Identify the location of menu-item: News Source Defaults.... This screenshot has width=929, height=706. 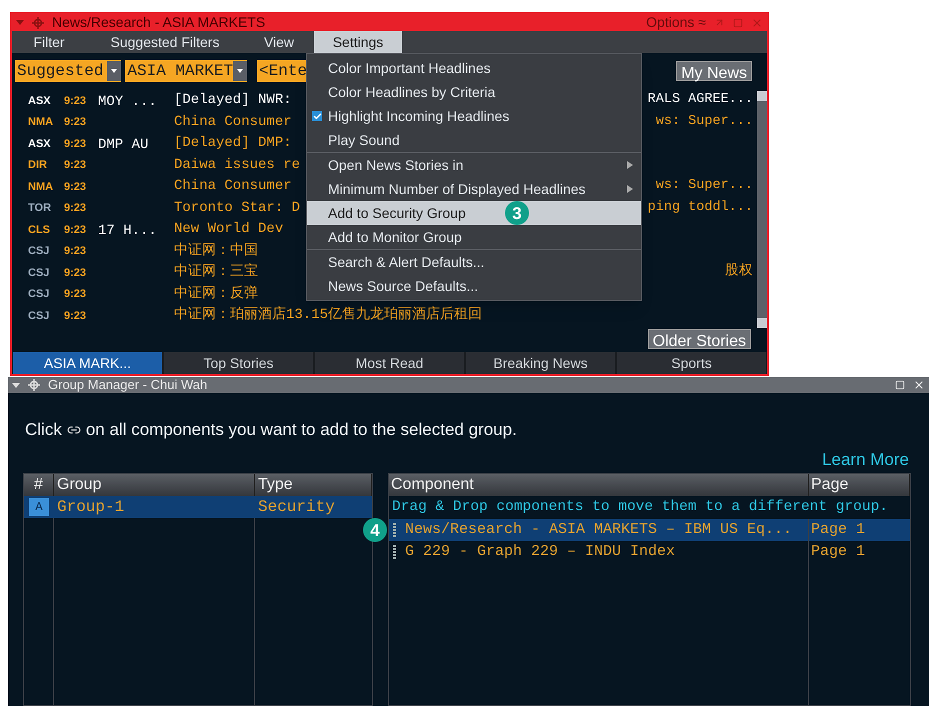
(474, 286).